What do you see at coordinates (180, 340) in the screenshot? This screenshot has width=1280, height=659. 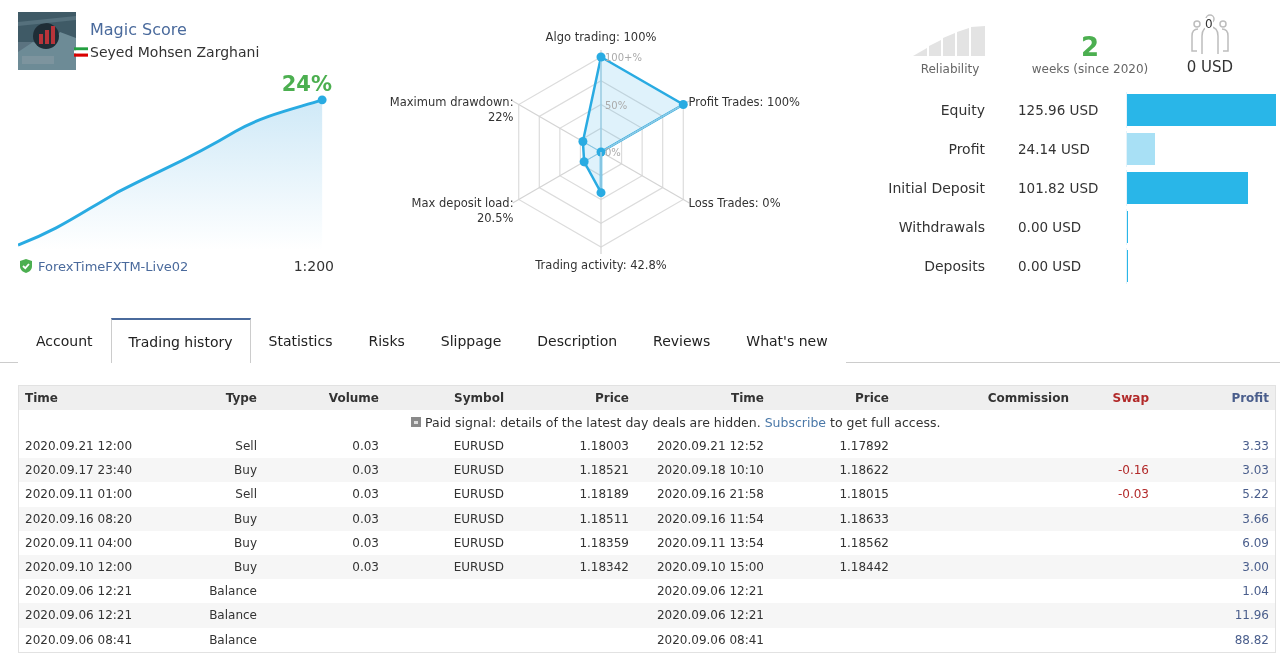 I see `tab: Trading history` at bounding box center [180, 340].